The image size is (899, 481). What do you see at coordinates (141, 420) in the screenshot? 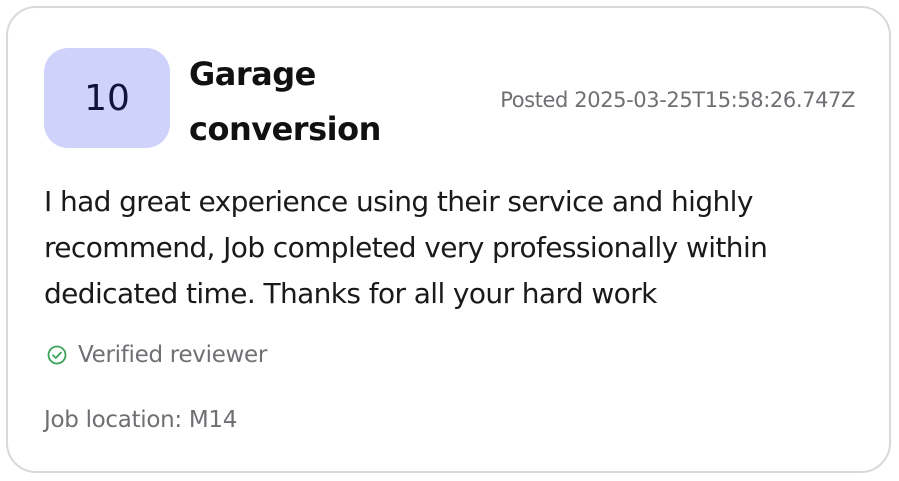
I see `job-location: Job location: M14` at bounding box center [141, 420].